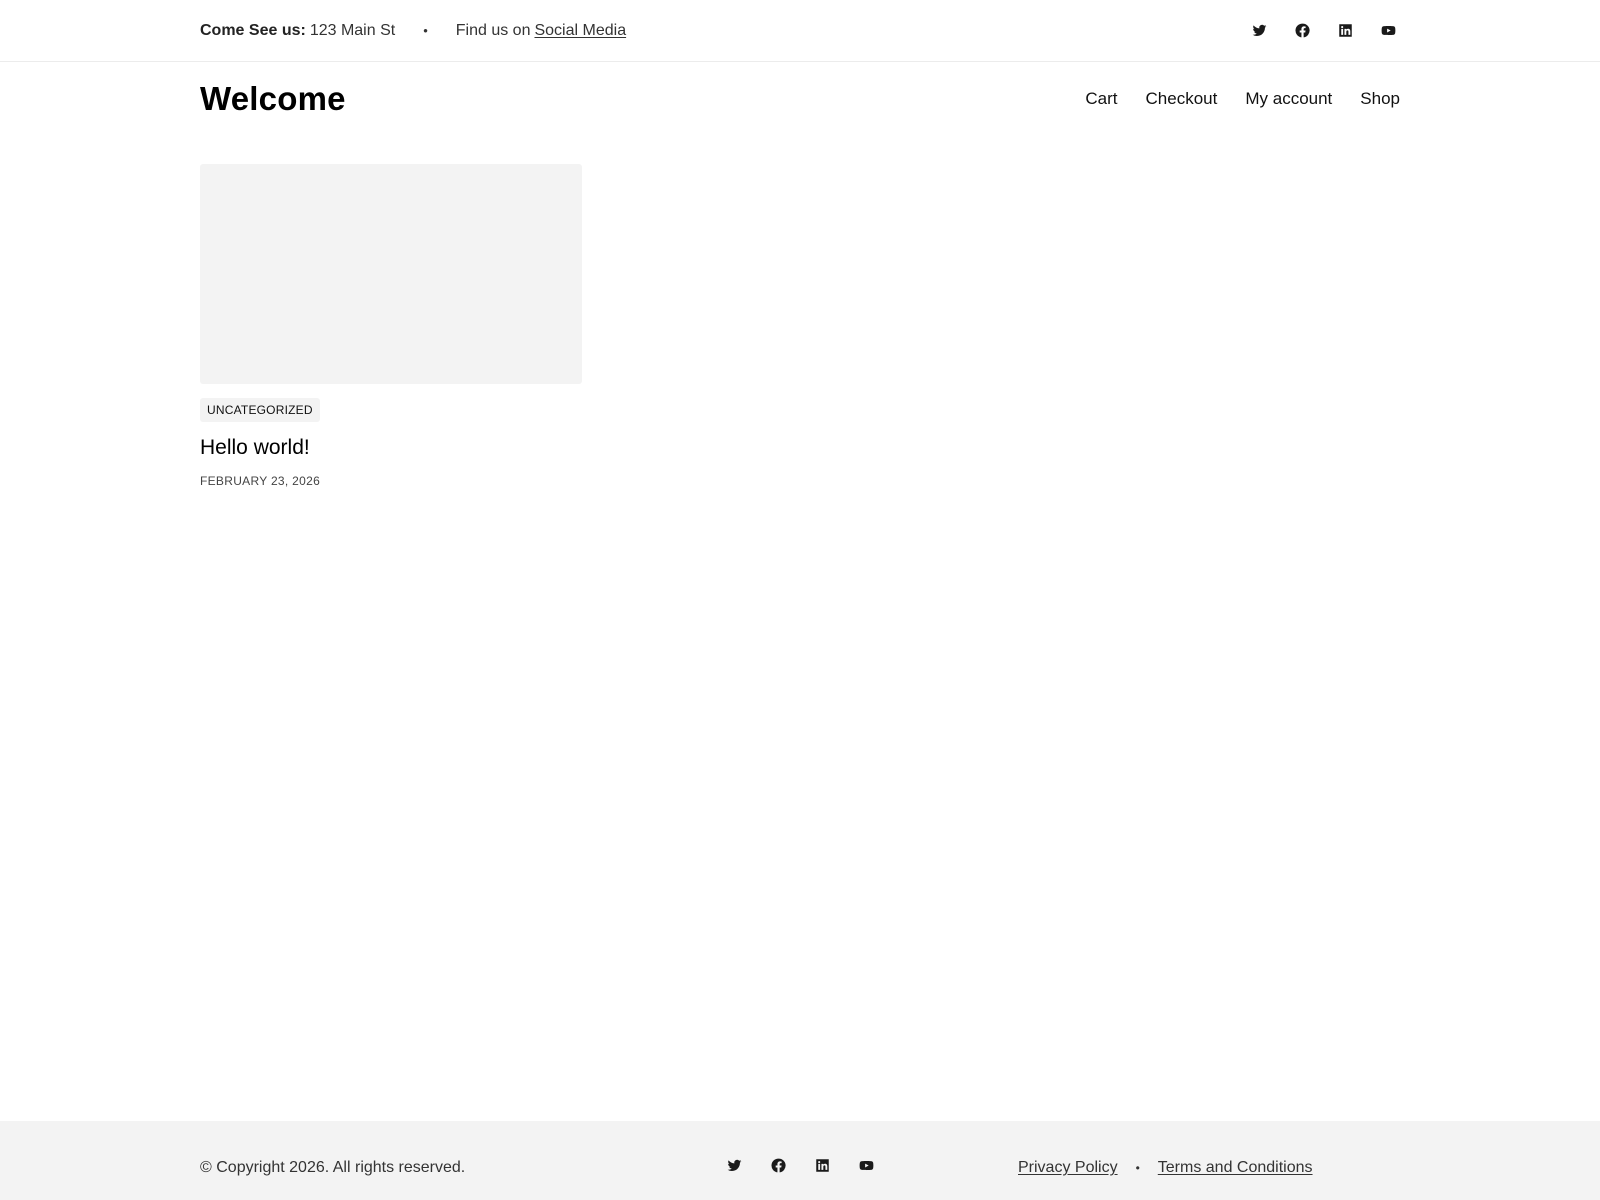  I want to click on footer-links: Privacy Policy • Terms and Conditions, so click(1165, 1168).